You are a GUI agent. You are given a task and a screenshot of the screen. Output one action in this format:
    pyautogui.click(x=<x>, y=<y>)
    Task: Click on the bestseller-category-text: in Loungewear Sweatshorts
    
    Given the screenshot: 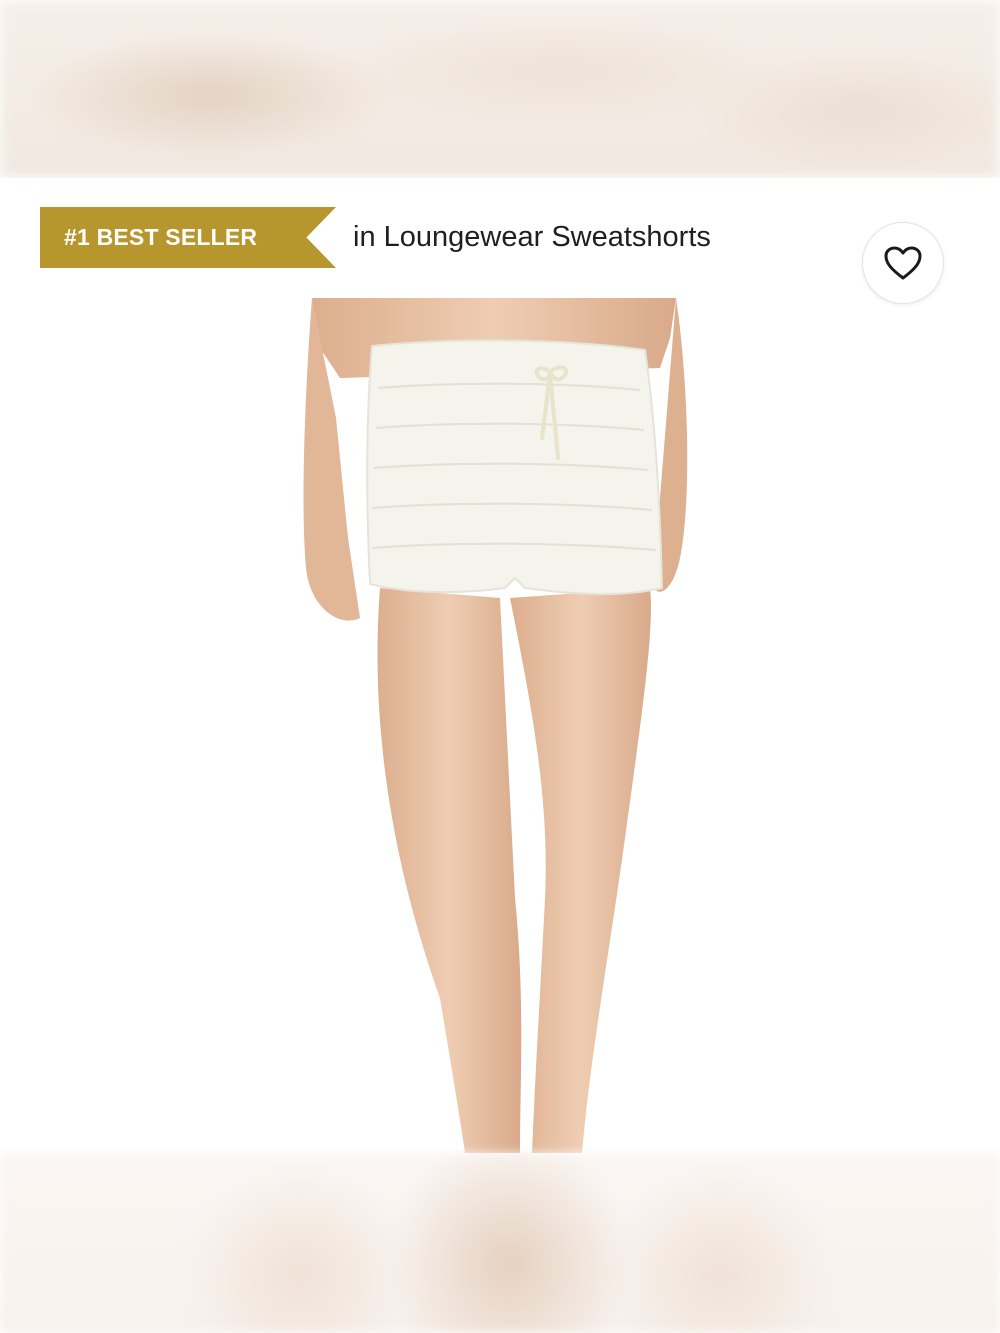 What is the action you would take?
    pyautogui.click(x=532, y=237)
    